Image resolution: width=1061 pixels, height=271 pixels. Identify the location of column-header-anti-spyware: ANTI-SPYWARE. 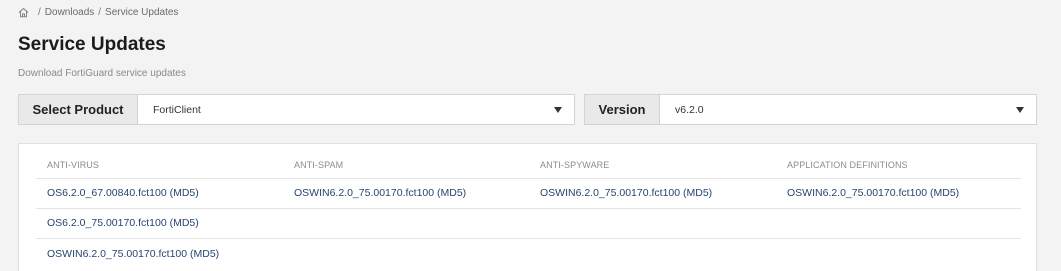
(575, 165).